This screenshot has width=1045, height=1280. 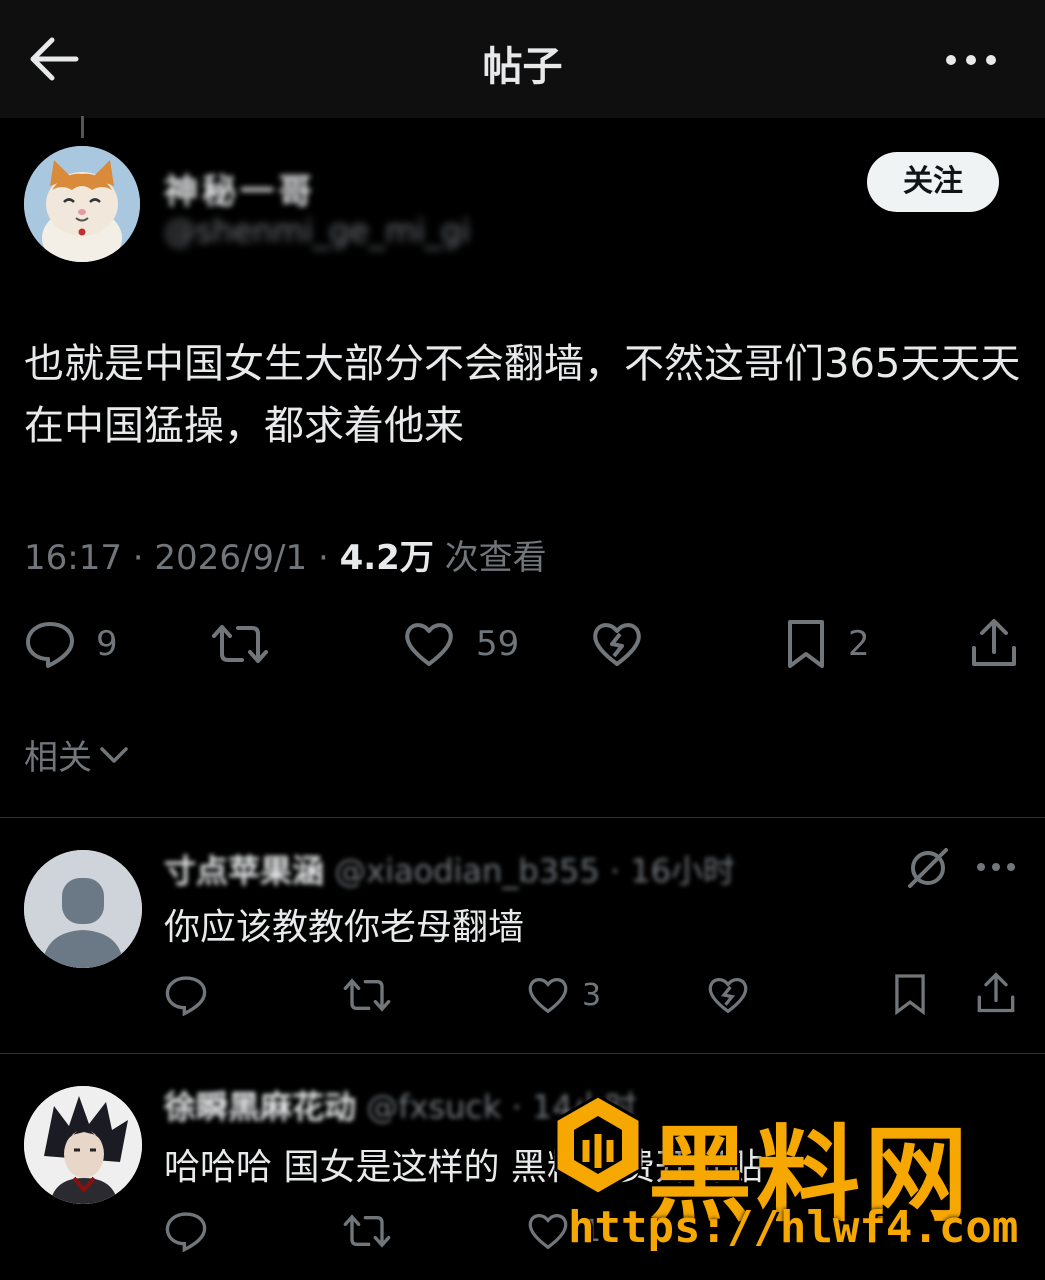 I want to click on follow-button: 关注, so click(x=933, y=182).